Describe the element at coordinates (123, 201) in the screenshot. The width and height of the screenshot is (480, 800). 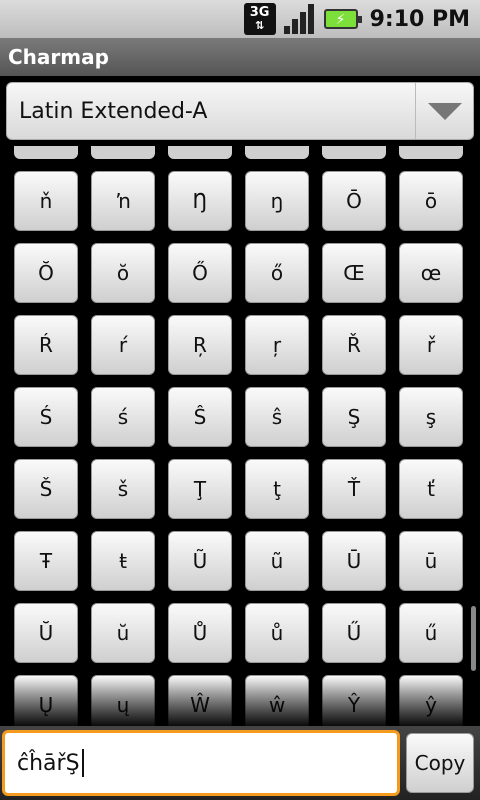
I see `char-key: ŉ` at that location.